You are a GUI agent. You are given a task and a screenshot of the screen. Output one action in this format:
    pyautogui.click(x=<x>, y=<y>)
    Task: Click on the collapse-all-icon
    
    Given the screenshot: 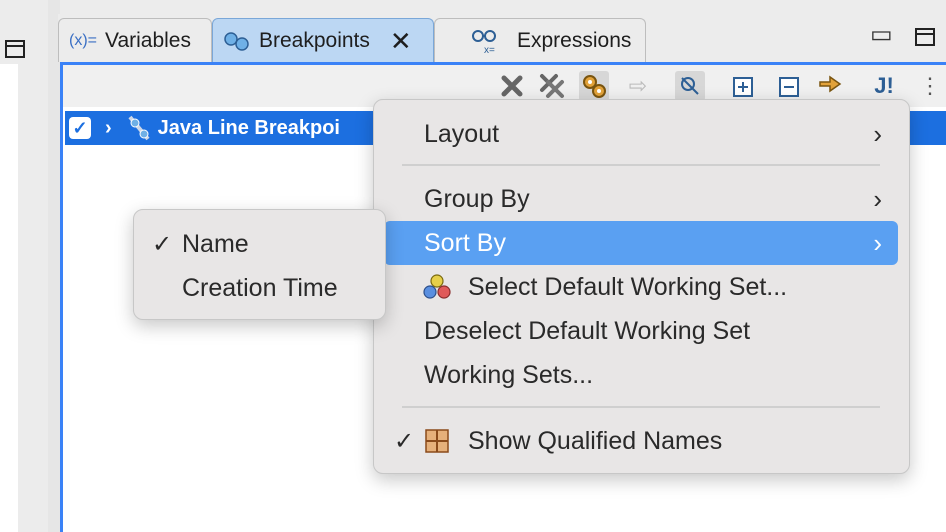 What is the action you would take?
    pyautogui.click(x=790, y=86)
    